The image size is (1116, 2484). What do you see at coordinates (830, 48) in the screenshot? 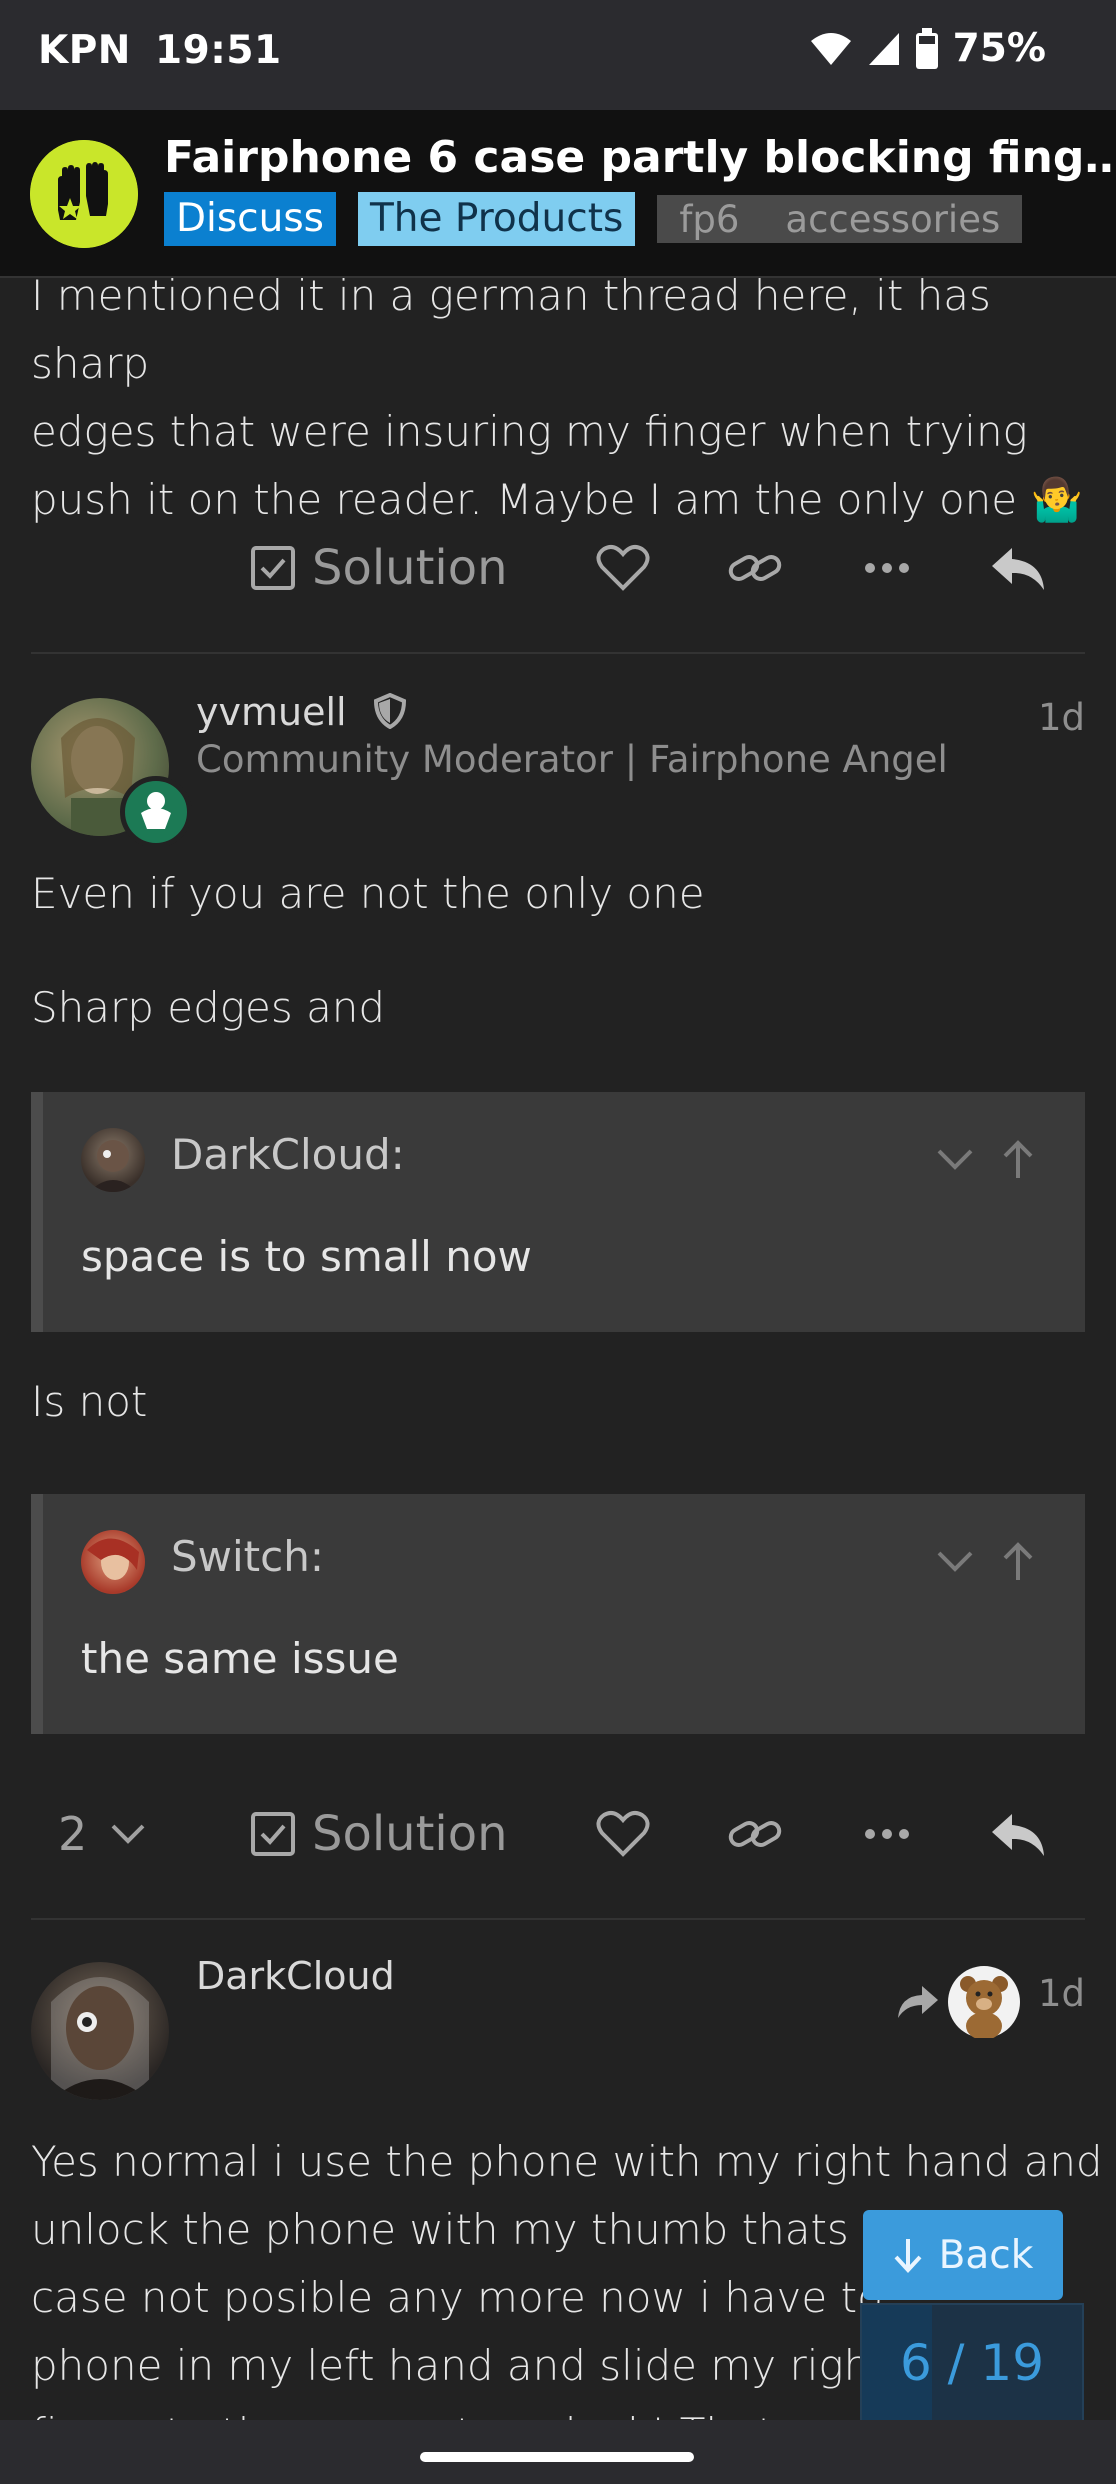
I see `wifi-icon` at bounding box center [830, 48].